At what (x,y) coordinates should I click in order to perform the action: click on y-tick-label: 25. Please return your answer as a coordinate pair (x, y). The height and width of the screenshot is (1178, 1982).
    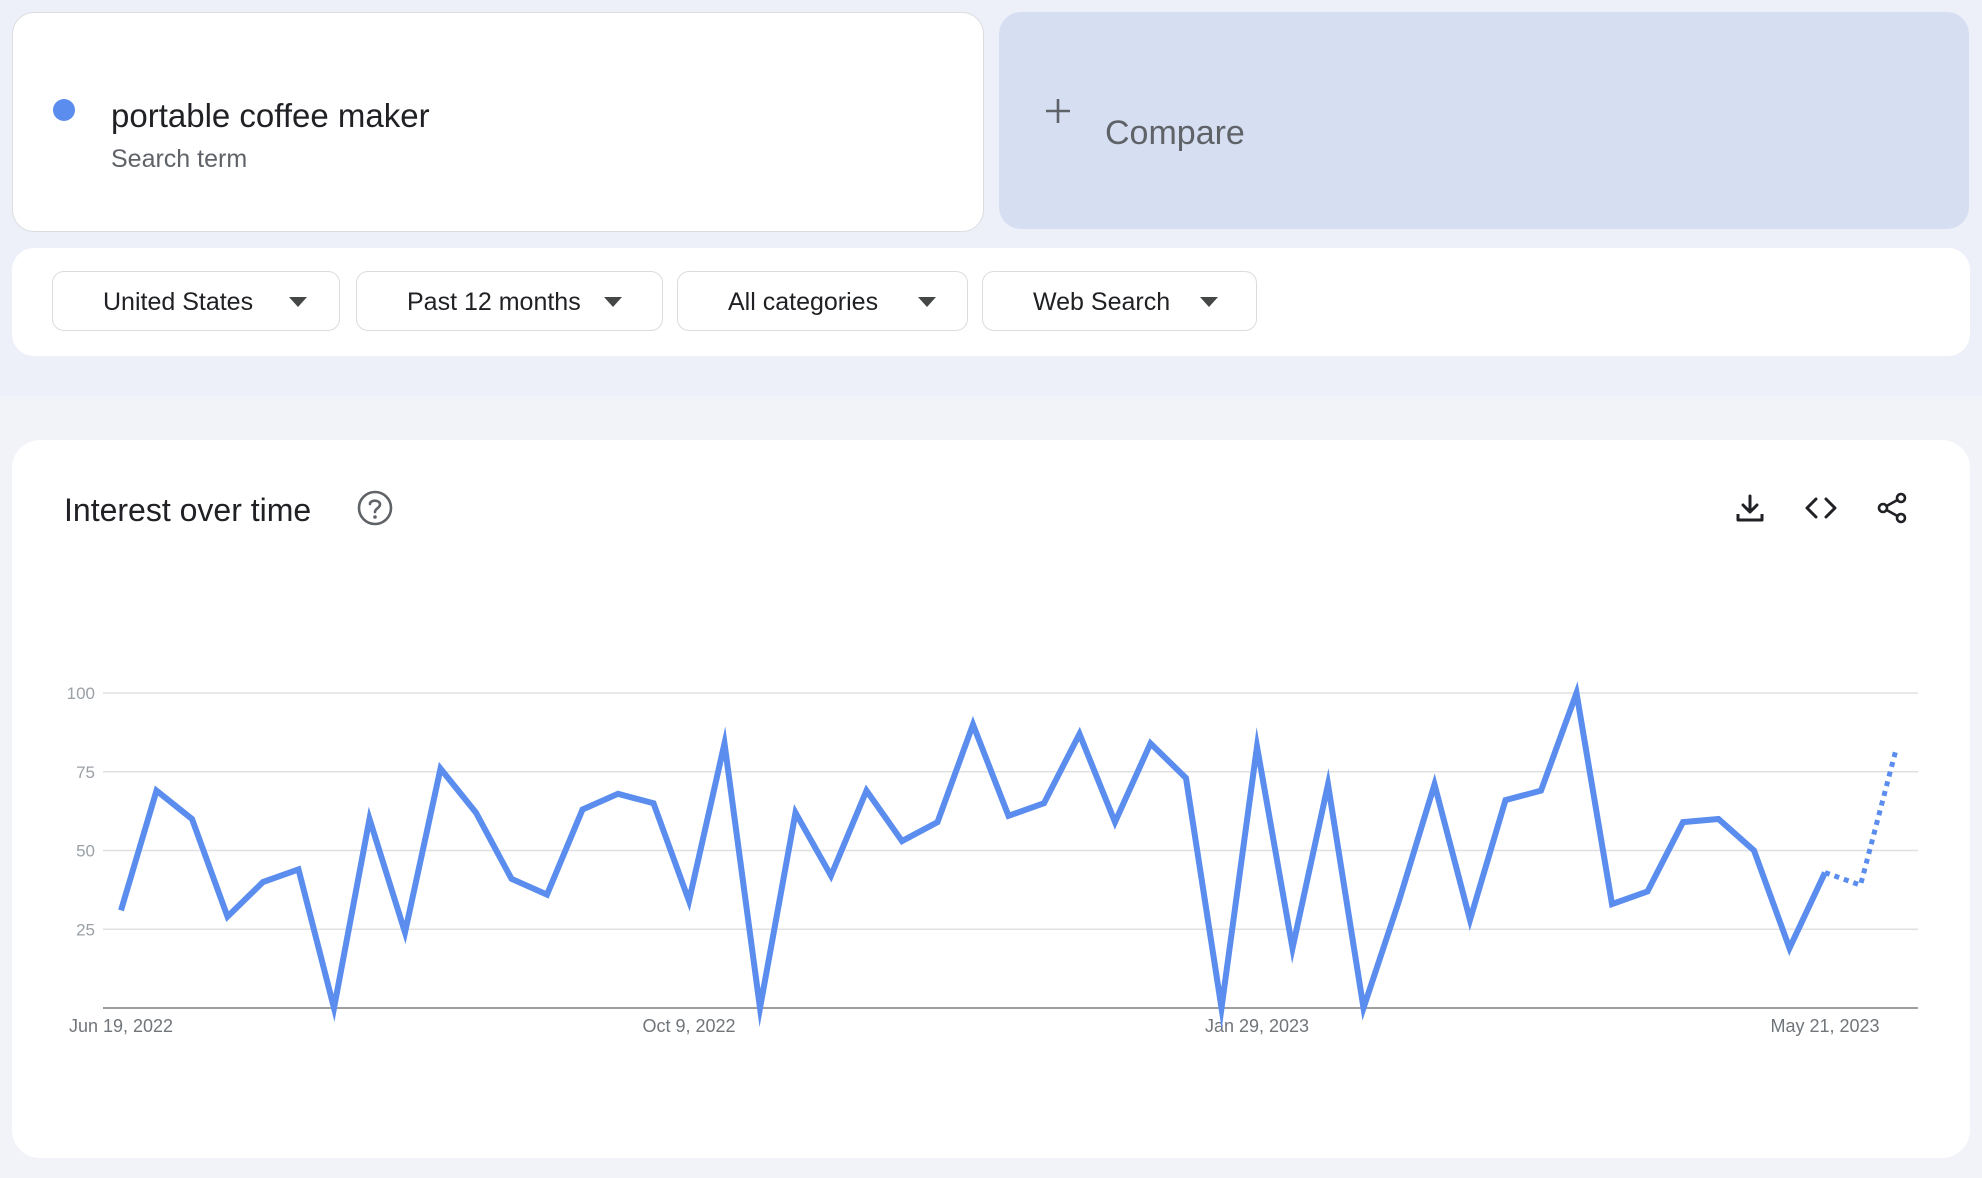
    Looking at the image, I should click on (85, 929).